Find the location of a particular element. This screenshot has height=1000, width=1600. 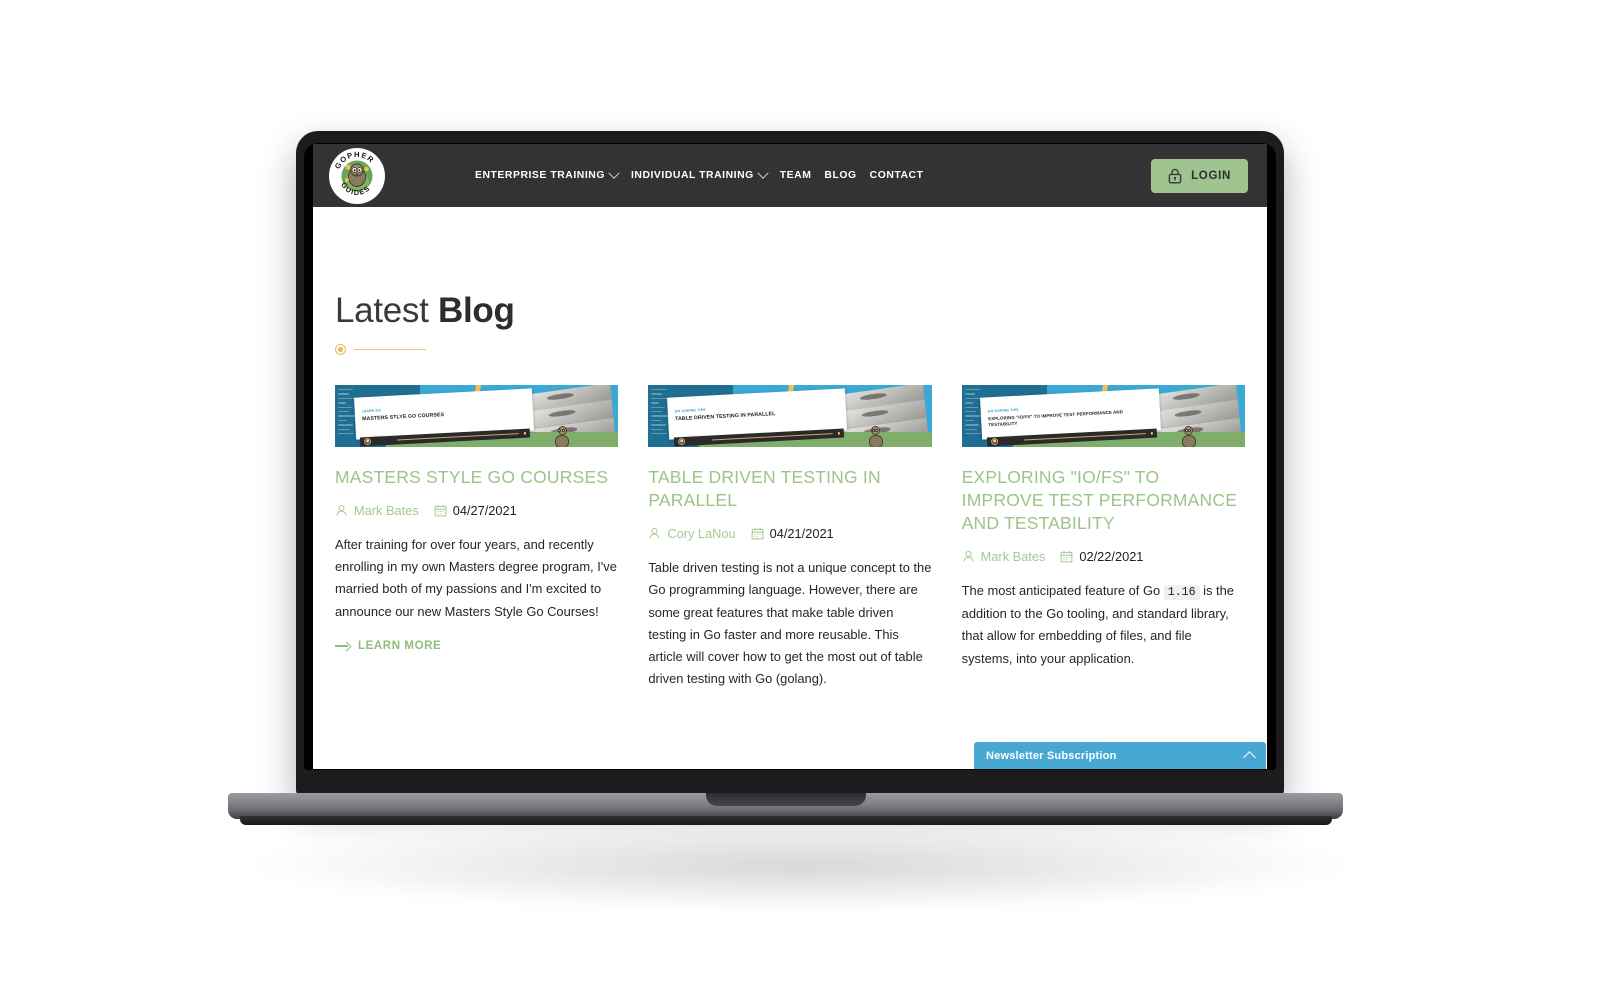

date-group: 04/27/2021 is located at coordinates (475, 510).